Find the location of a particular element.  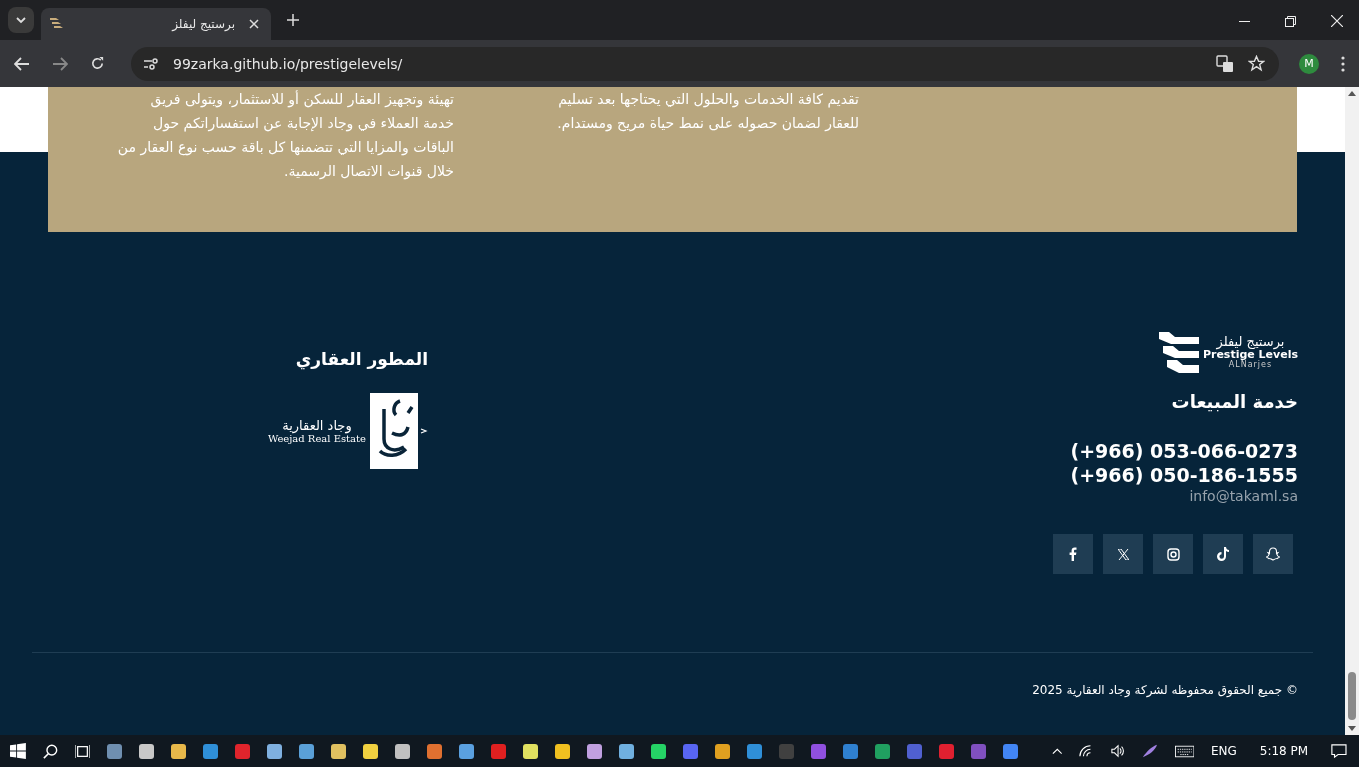

tiktok-icon is located at coordinates (1223, 554).